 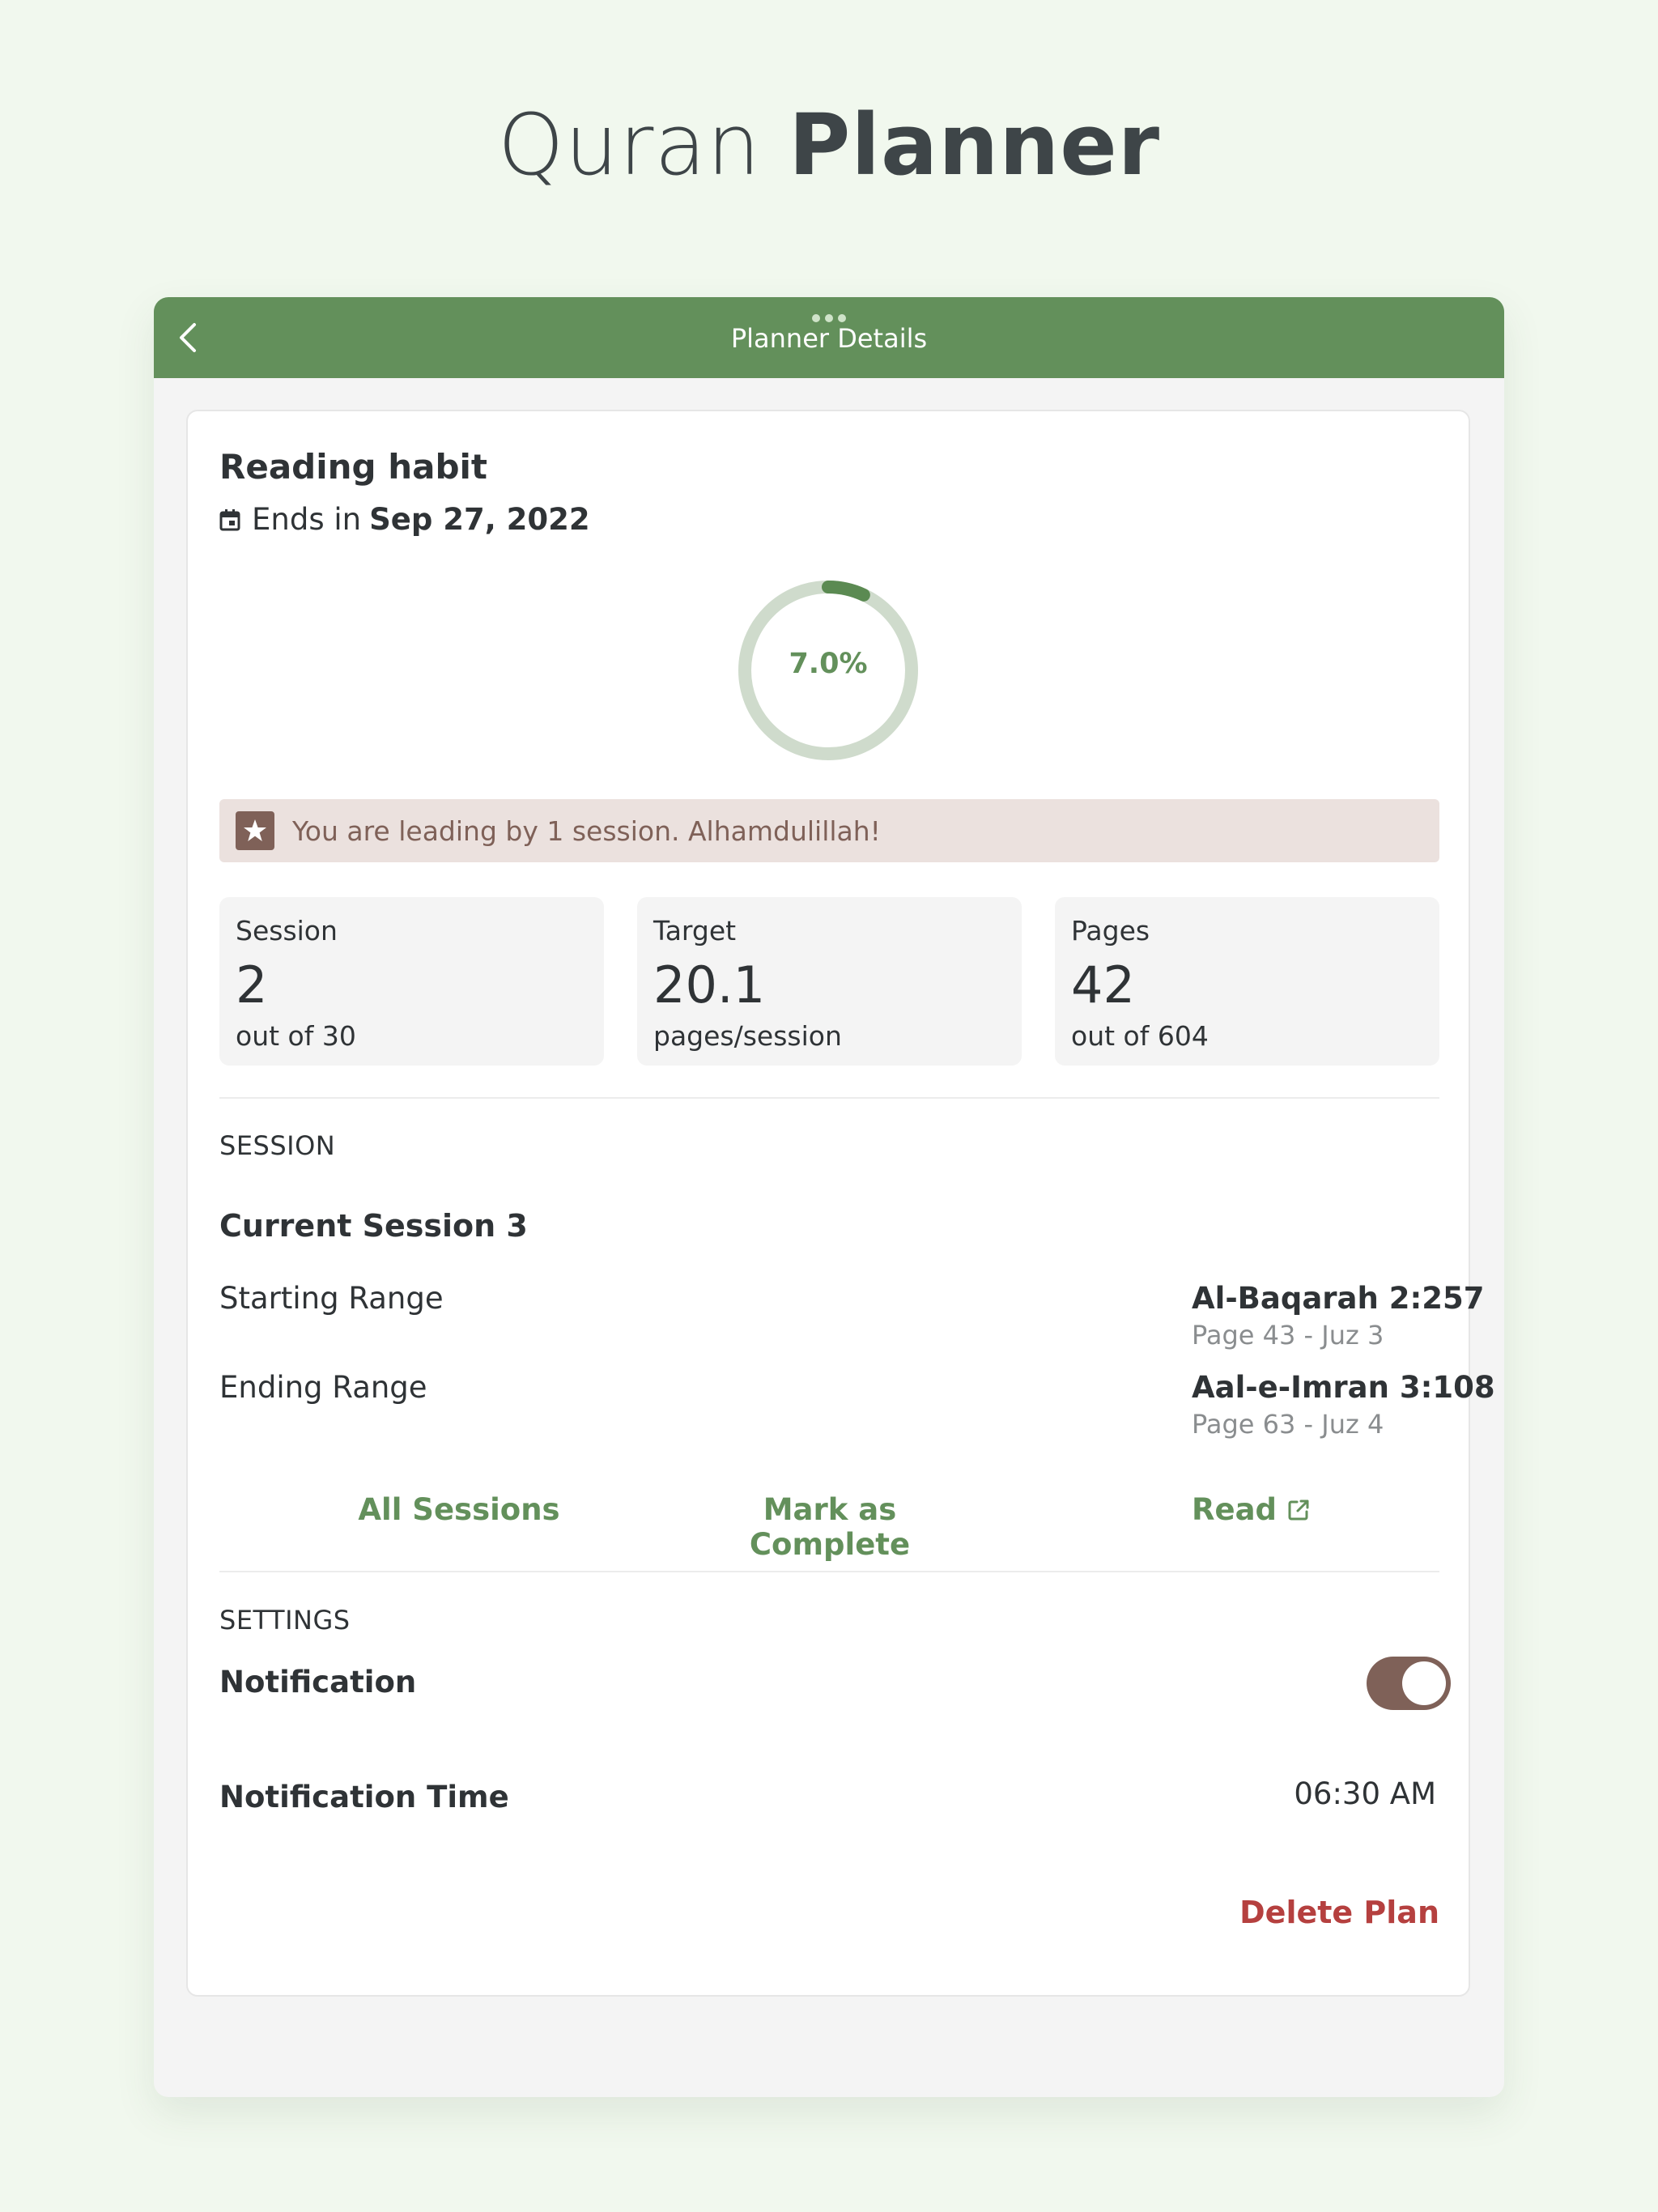 I want to click on current-session-title: Current Session 3, so click(x=373, y=1226).